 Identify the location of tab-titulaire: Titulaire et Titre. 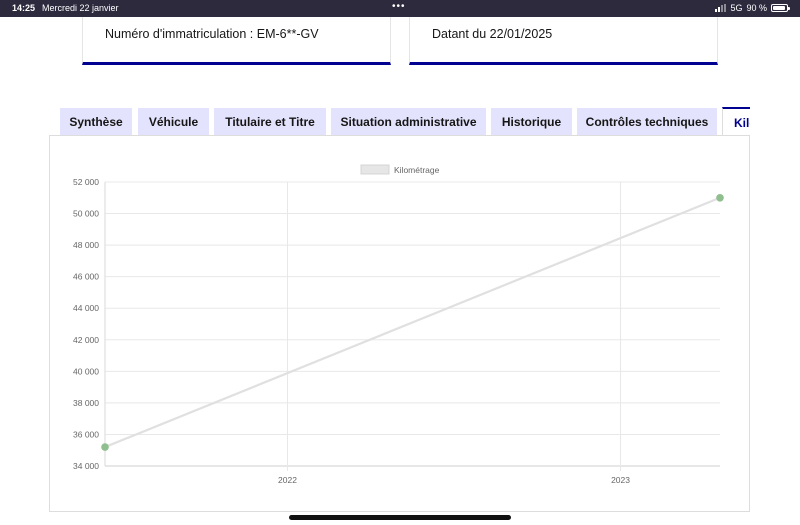
(270, 122).